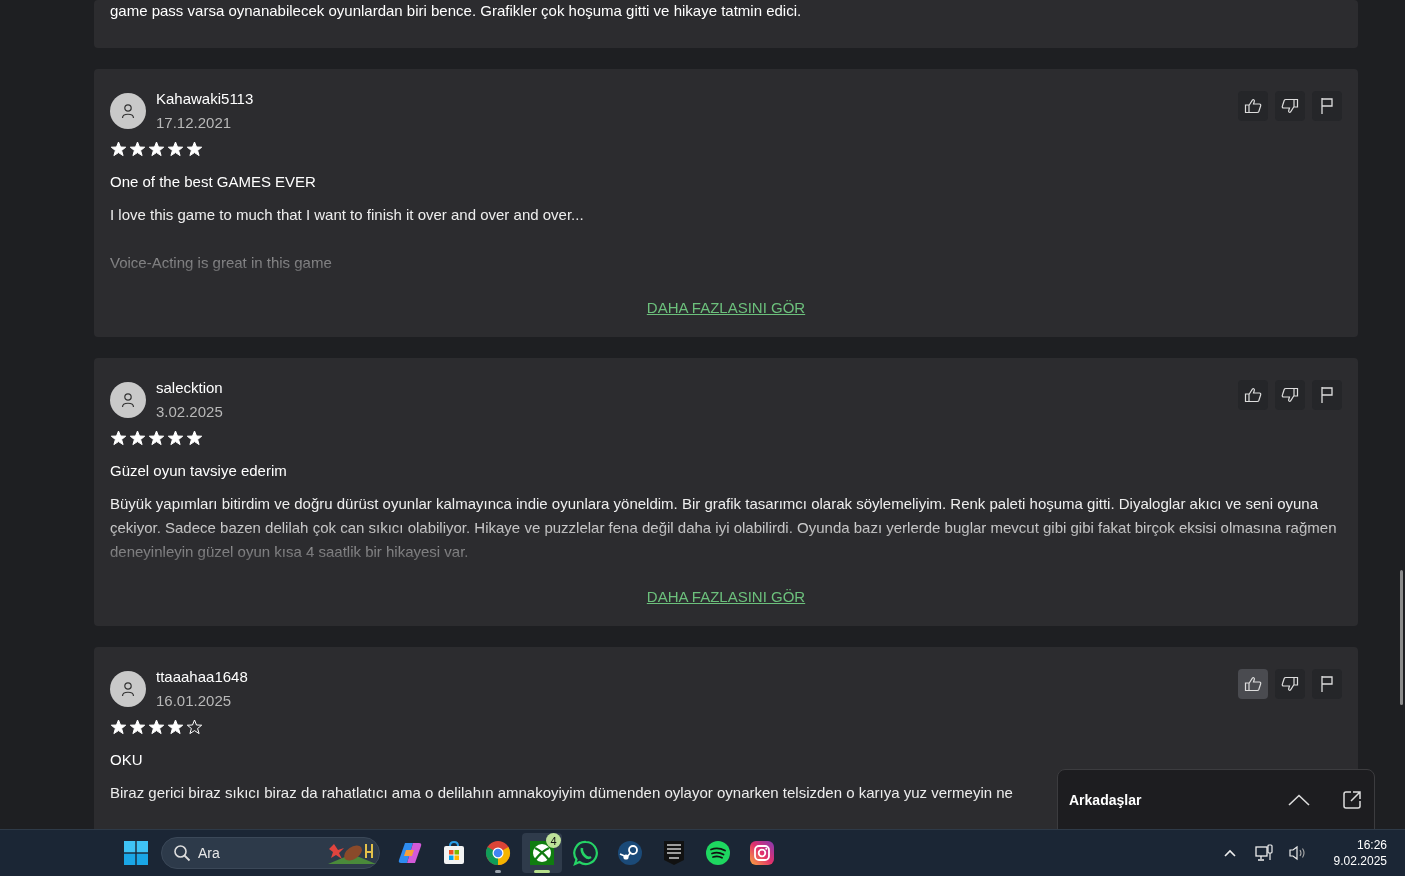  I want to click on review-text: Voice-Acting is great in this game, so click(221, 263).